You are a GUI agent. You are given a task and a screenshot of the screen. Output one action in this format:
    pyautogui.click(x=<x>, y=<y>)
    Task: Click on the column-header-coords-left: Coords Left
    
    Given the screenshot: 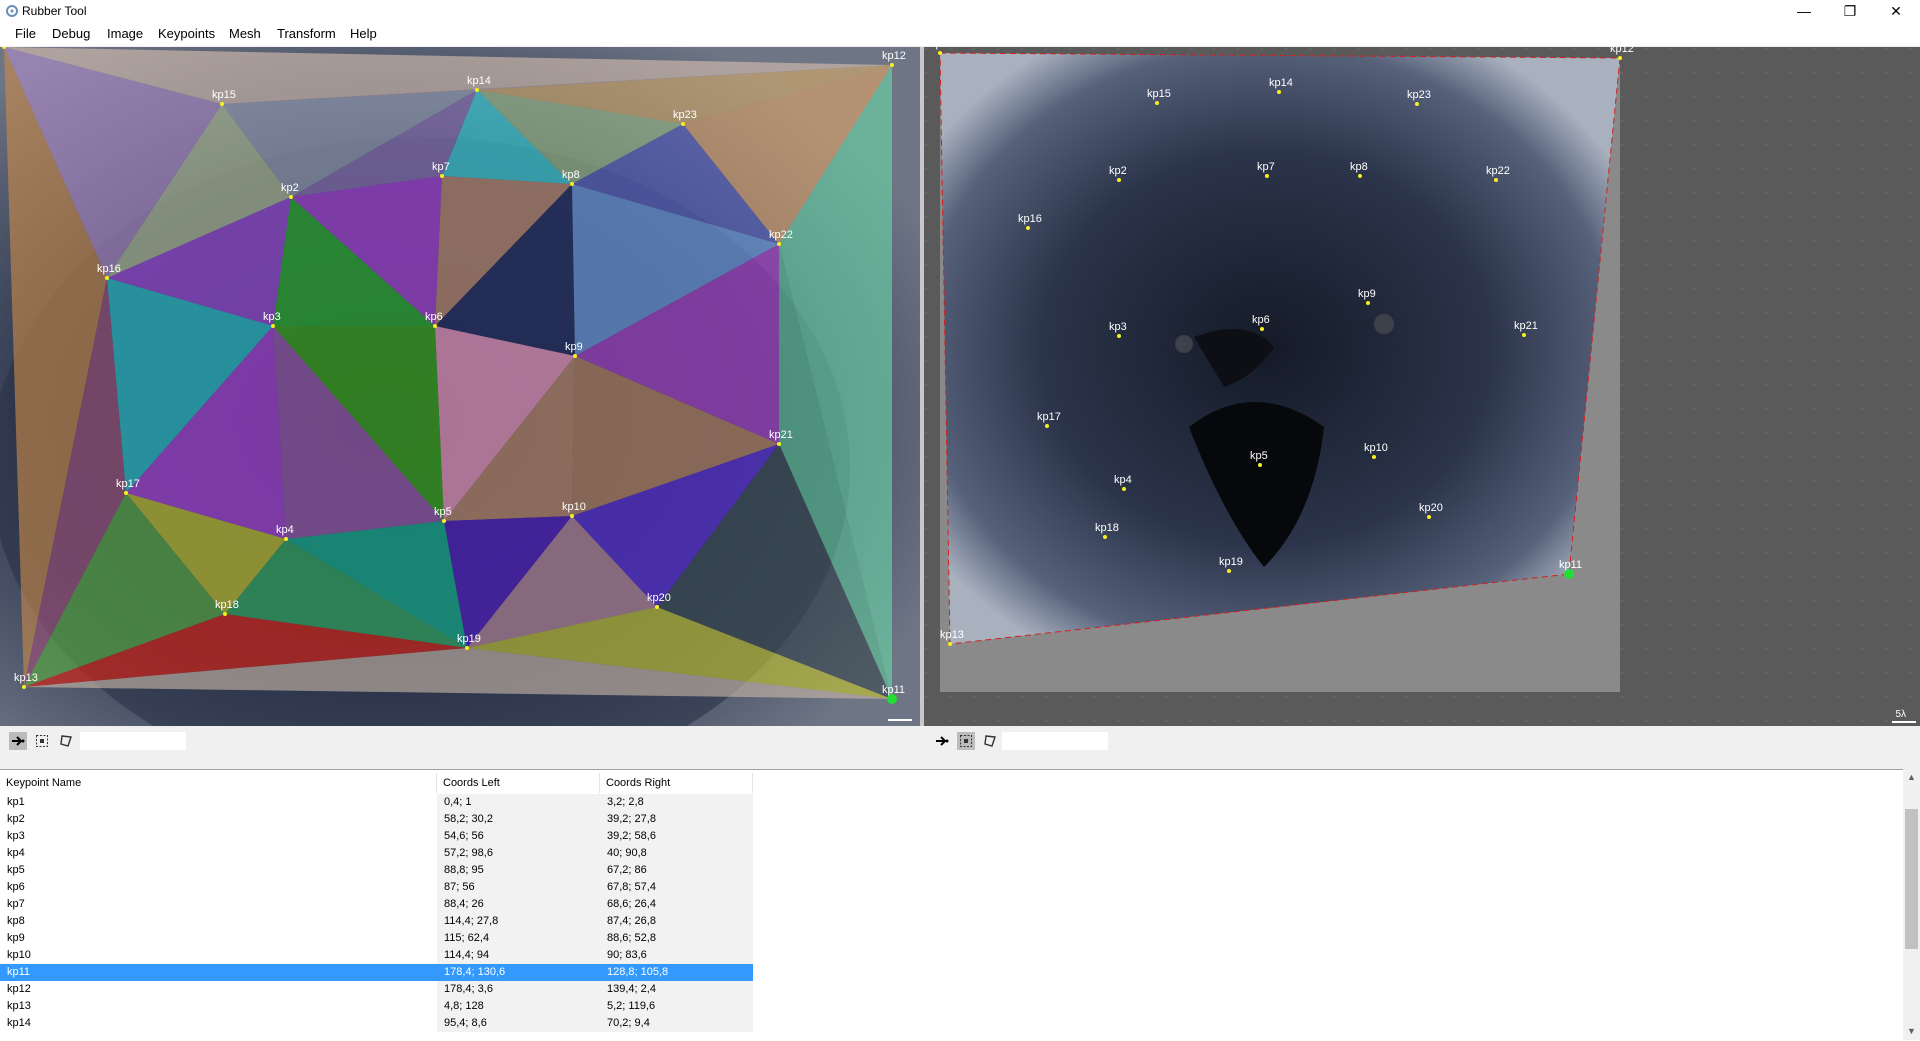 What is the action you would take?
    pyautogui.click(x=518, y=783)
    